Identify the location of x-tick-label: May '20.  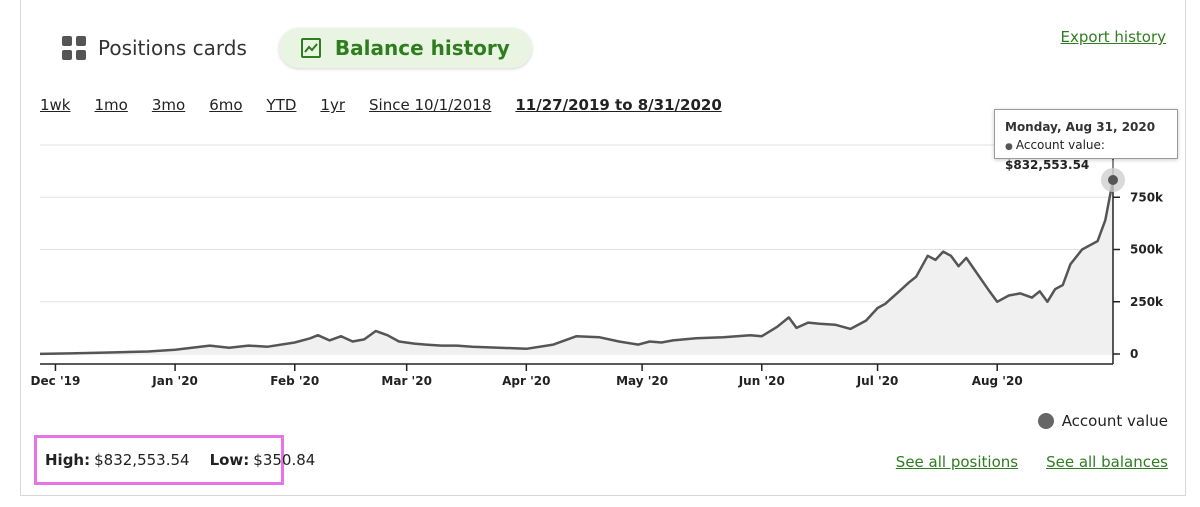
(642, 381).